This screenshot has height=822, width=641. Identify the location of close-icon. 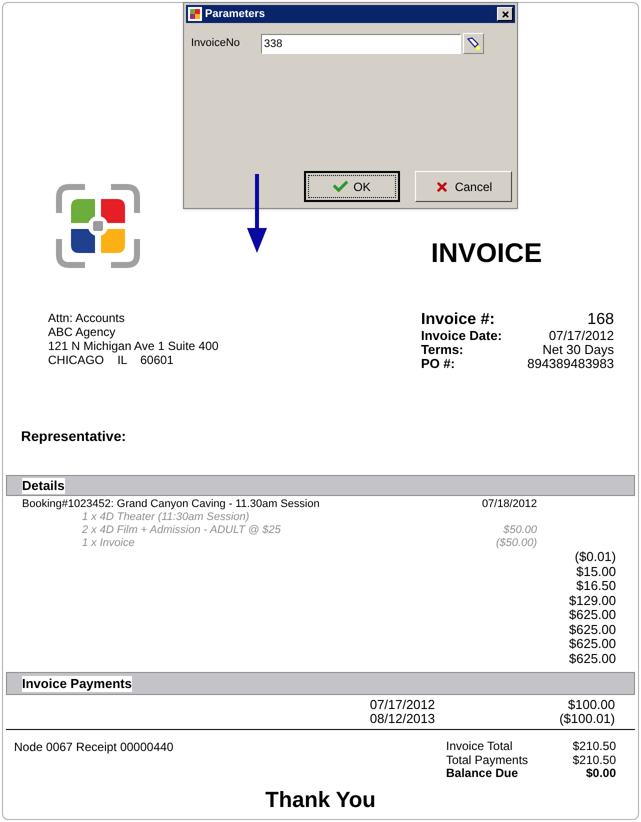
(505, 14).